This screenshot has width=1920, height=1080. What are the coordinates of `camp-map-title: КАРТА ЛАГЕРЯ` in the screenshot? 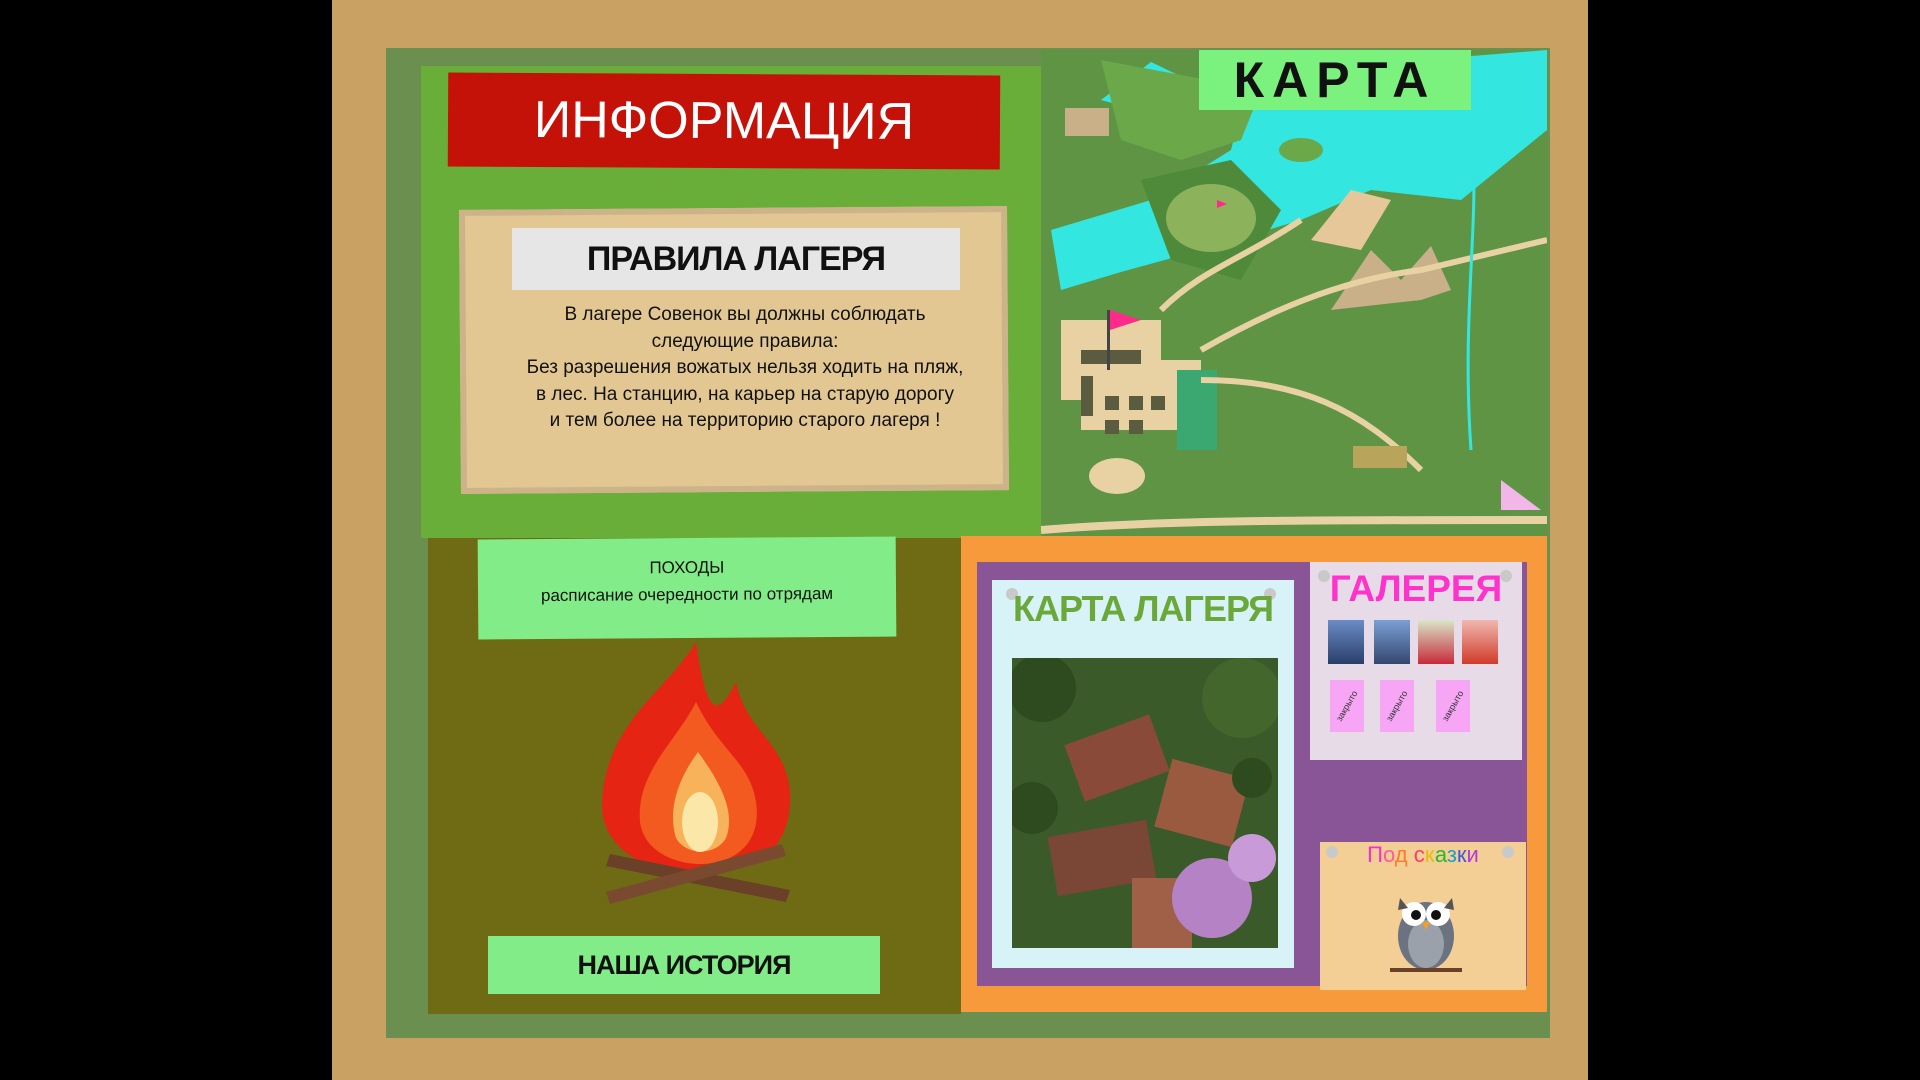 It's located at (1143, 608).